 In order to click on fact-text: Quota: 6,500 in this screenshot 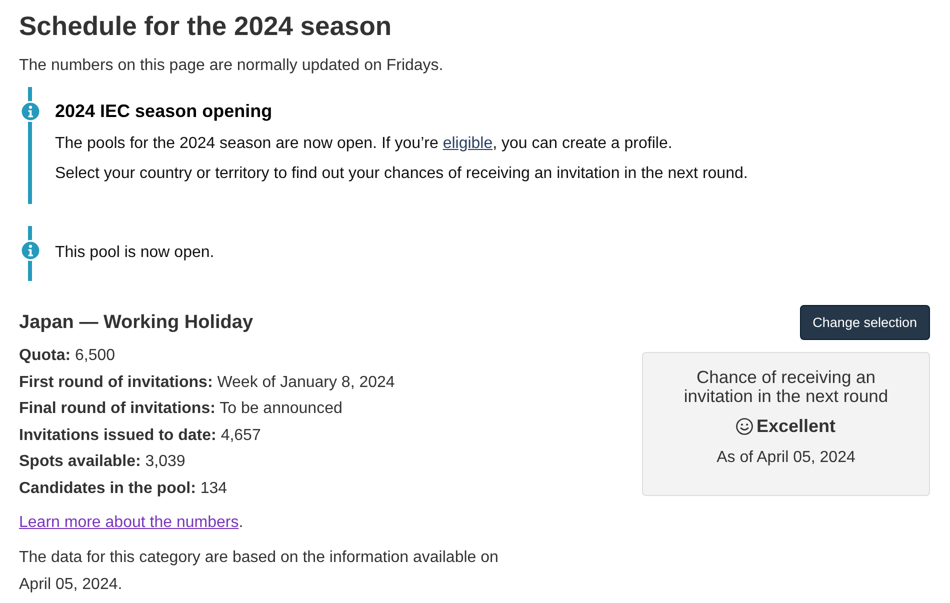, I will do `click(67, 356)`.